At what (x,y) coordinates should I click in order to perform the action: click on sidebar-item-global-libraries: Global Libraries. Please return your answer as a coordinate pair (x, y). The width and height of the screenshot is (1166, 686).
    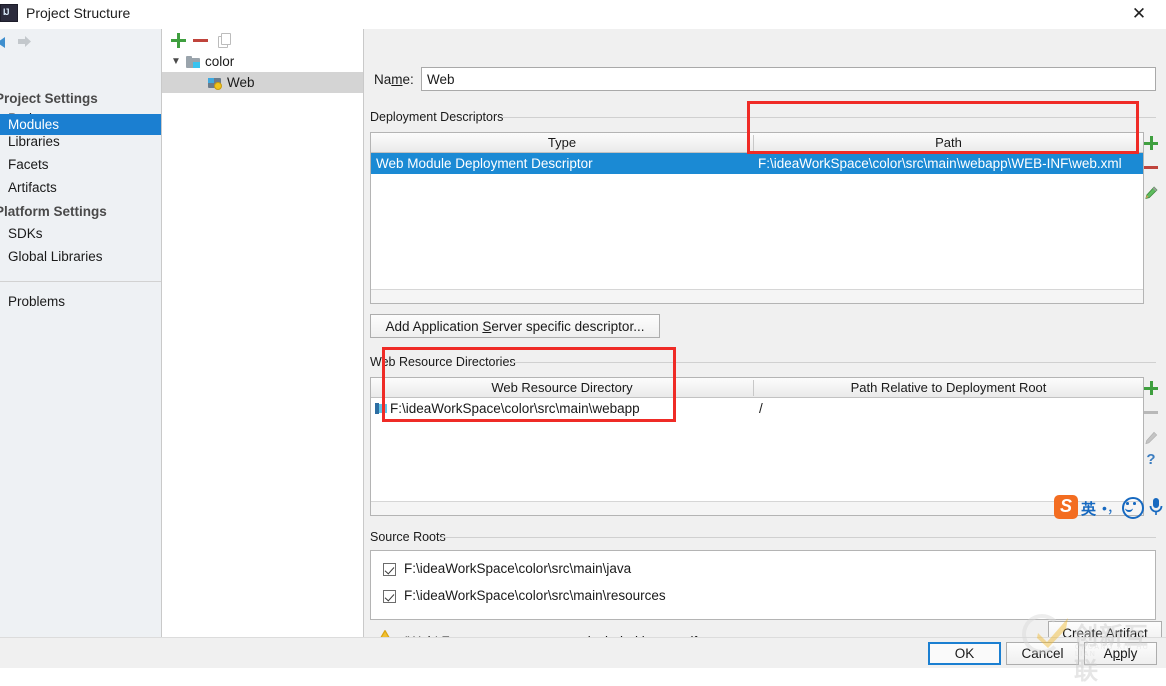
    Looking at the image, I should click on (55, 256).